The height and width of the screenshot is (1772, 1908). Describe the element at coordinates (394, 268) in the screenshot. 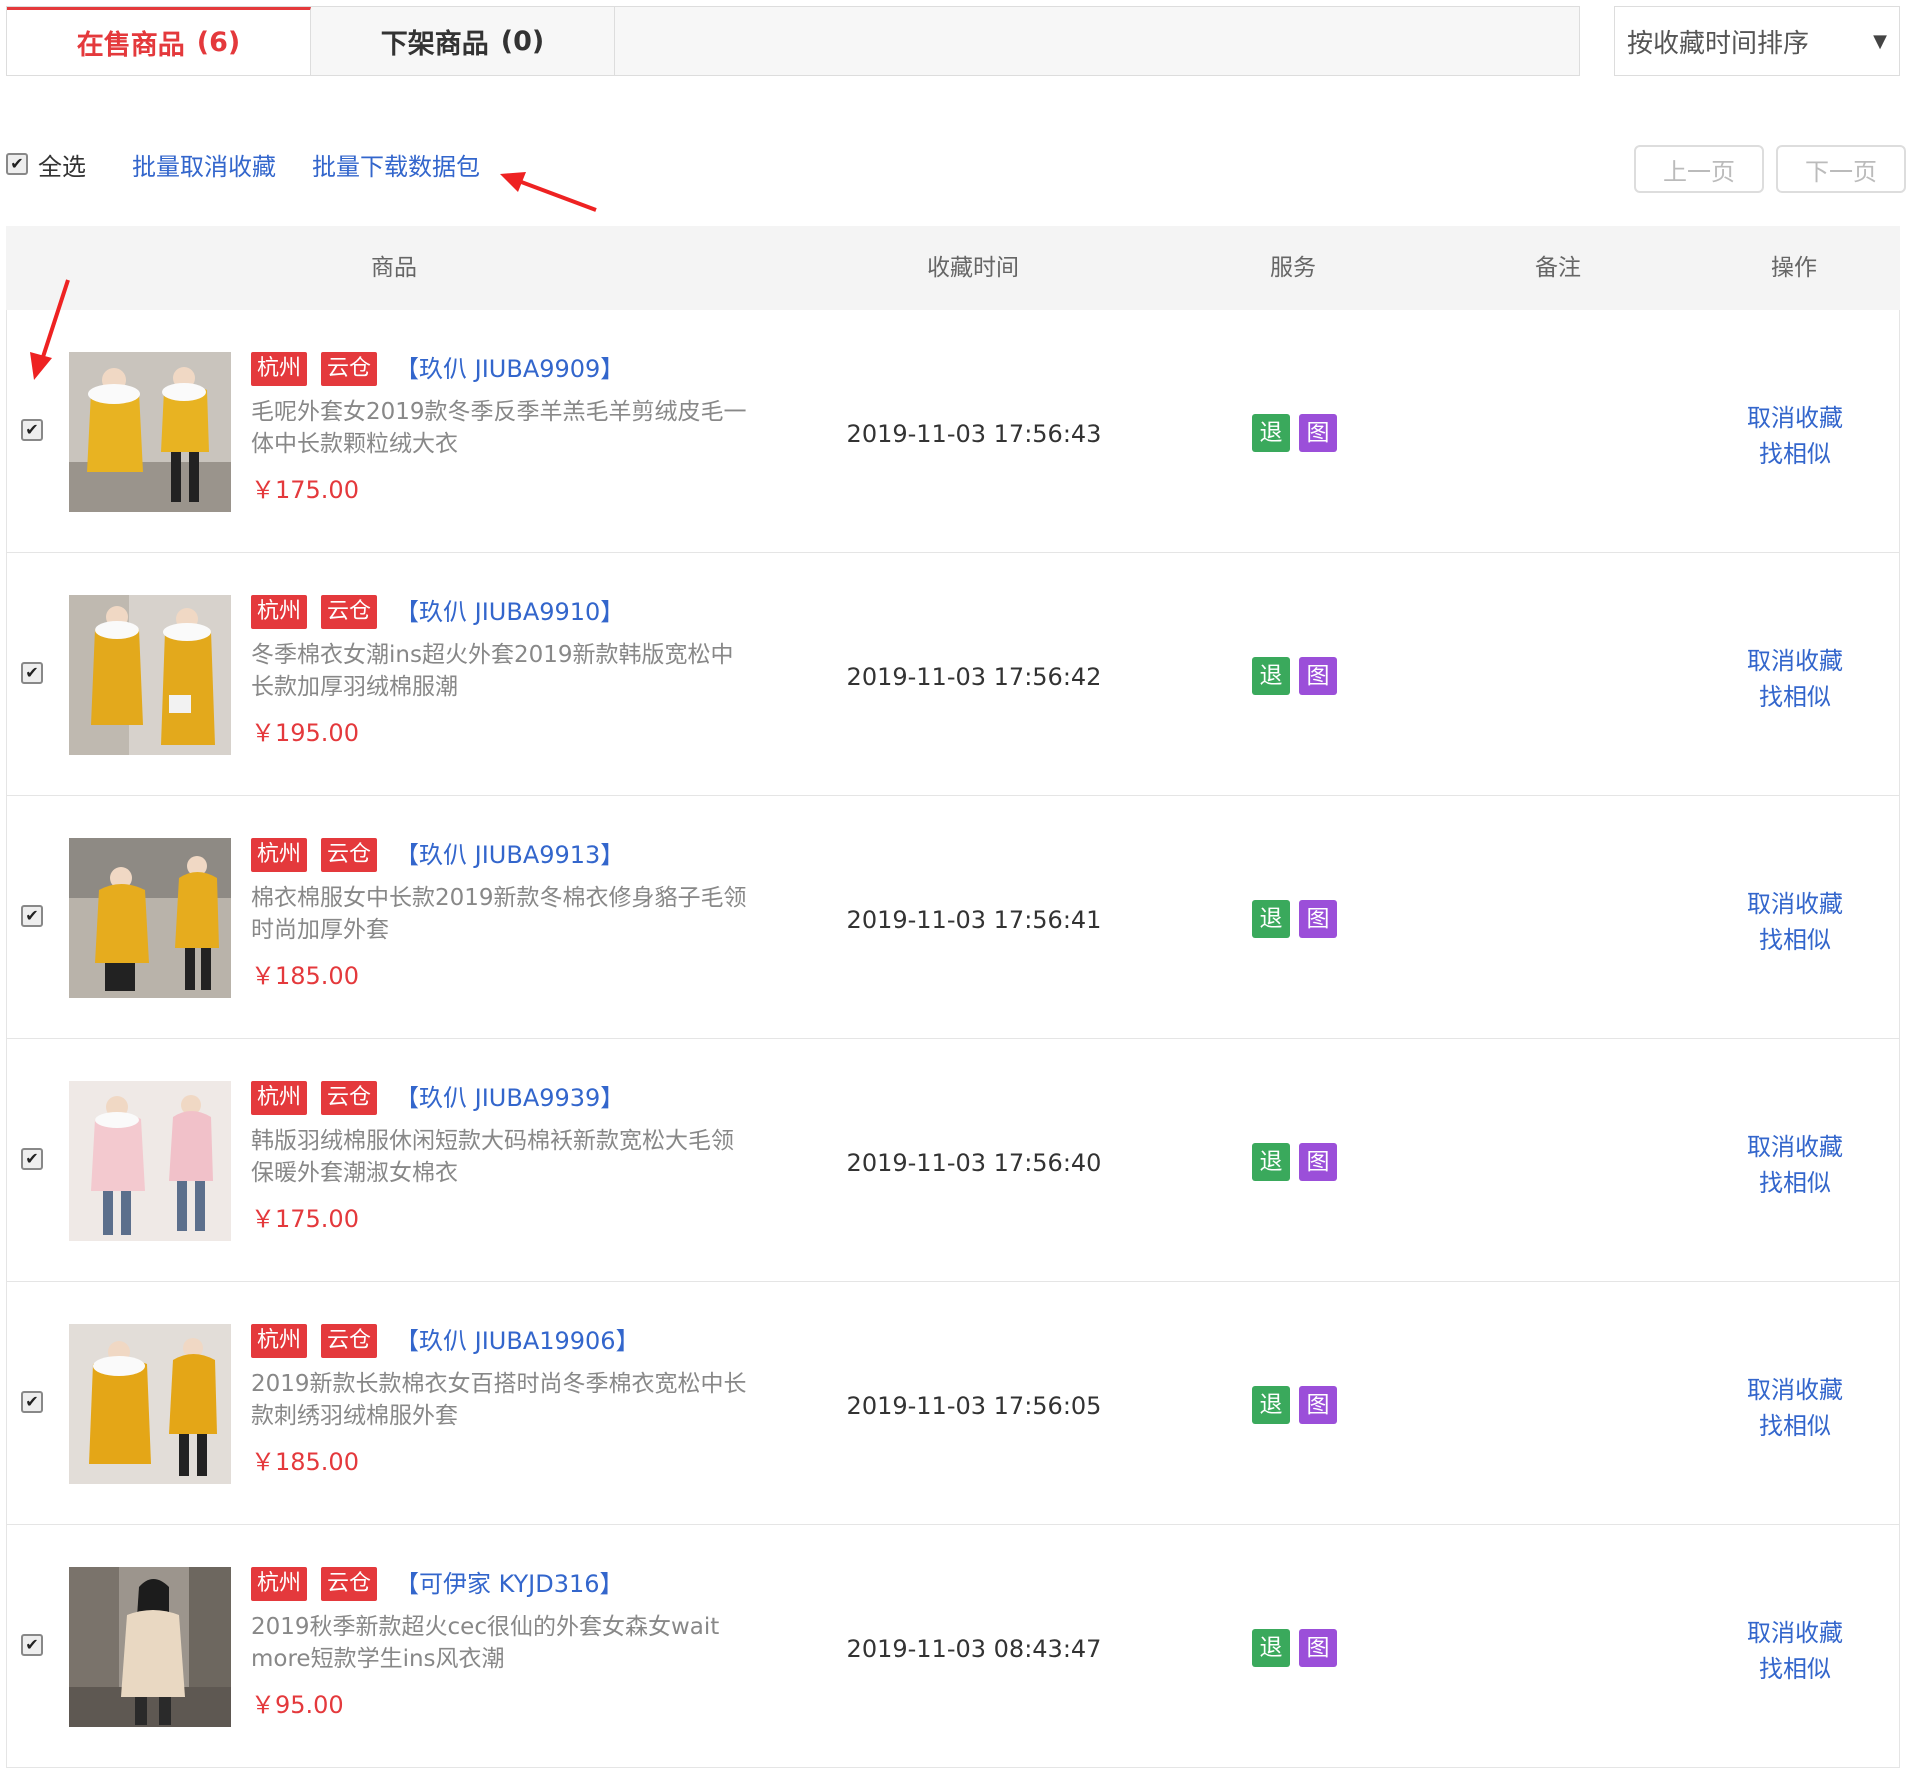

I see `column-header-product: 商品` at that location.